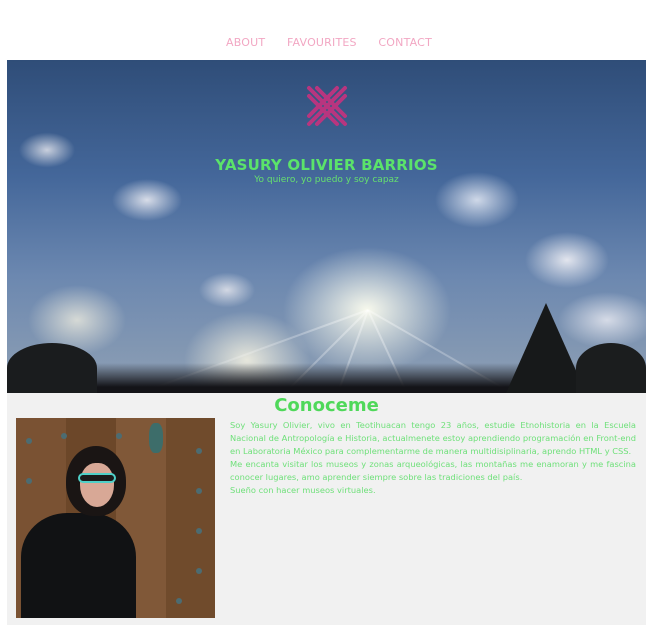 The image size is (658, 625). Describe the element at coordinates (52, 368) in the screenshot. I see `tree-silhouette-left` at that location.